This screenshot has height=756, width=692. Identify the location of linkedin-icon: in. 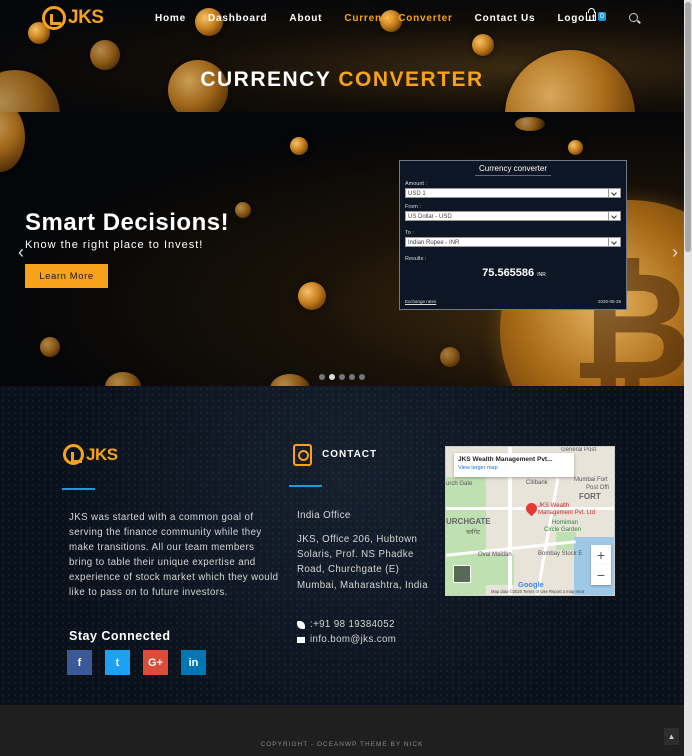
(193, 662).